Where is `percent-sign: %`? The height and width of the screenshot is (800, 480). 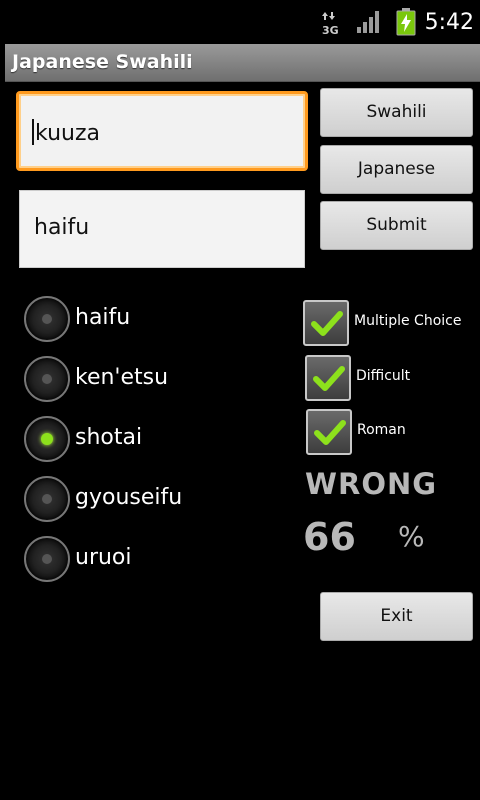 percent-sign: % is located at coordinates (411, 536).